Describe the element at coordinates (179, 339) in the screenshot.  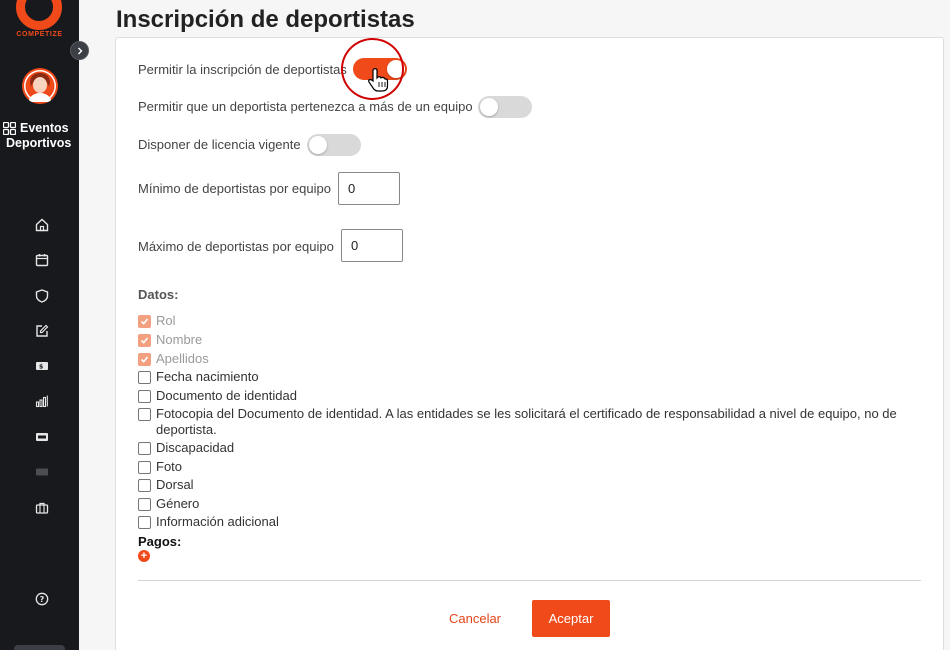
I see `datos-item-label: Nombre` at that location.